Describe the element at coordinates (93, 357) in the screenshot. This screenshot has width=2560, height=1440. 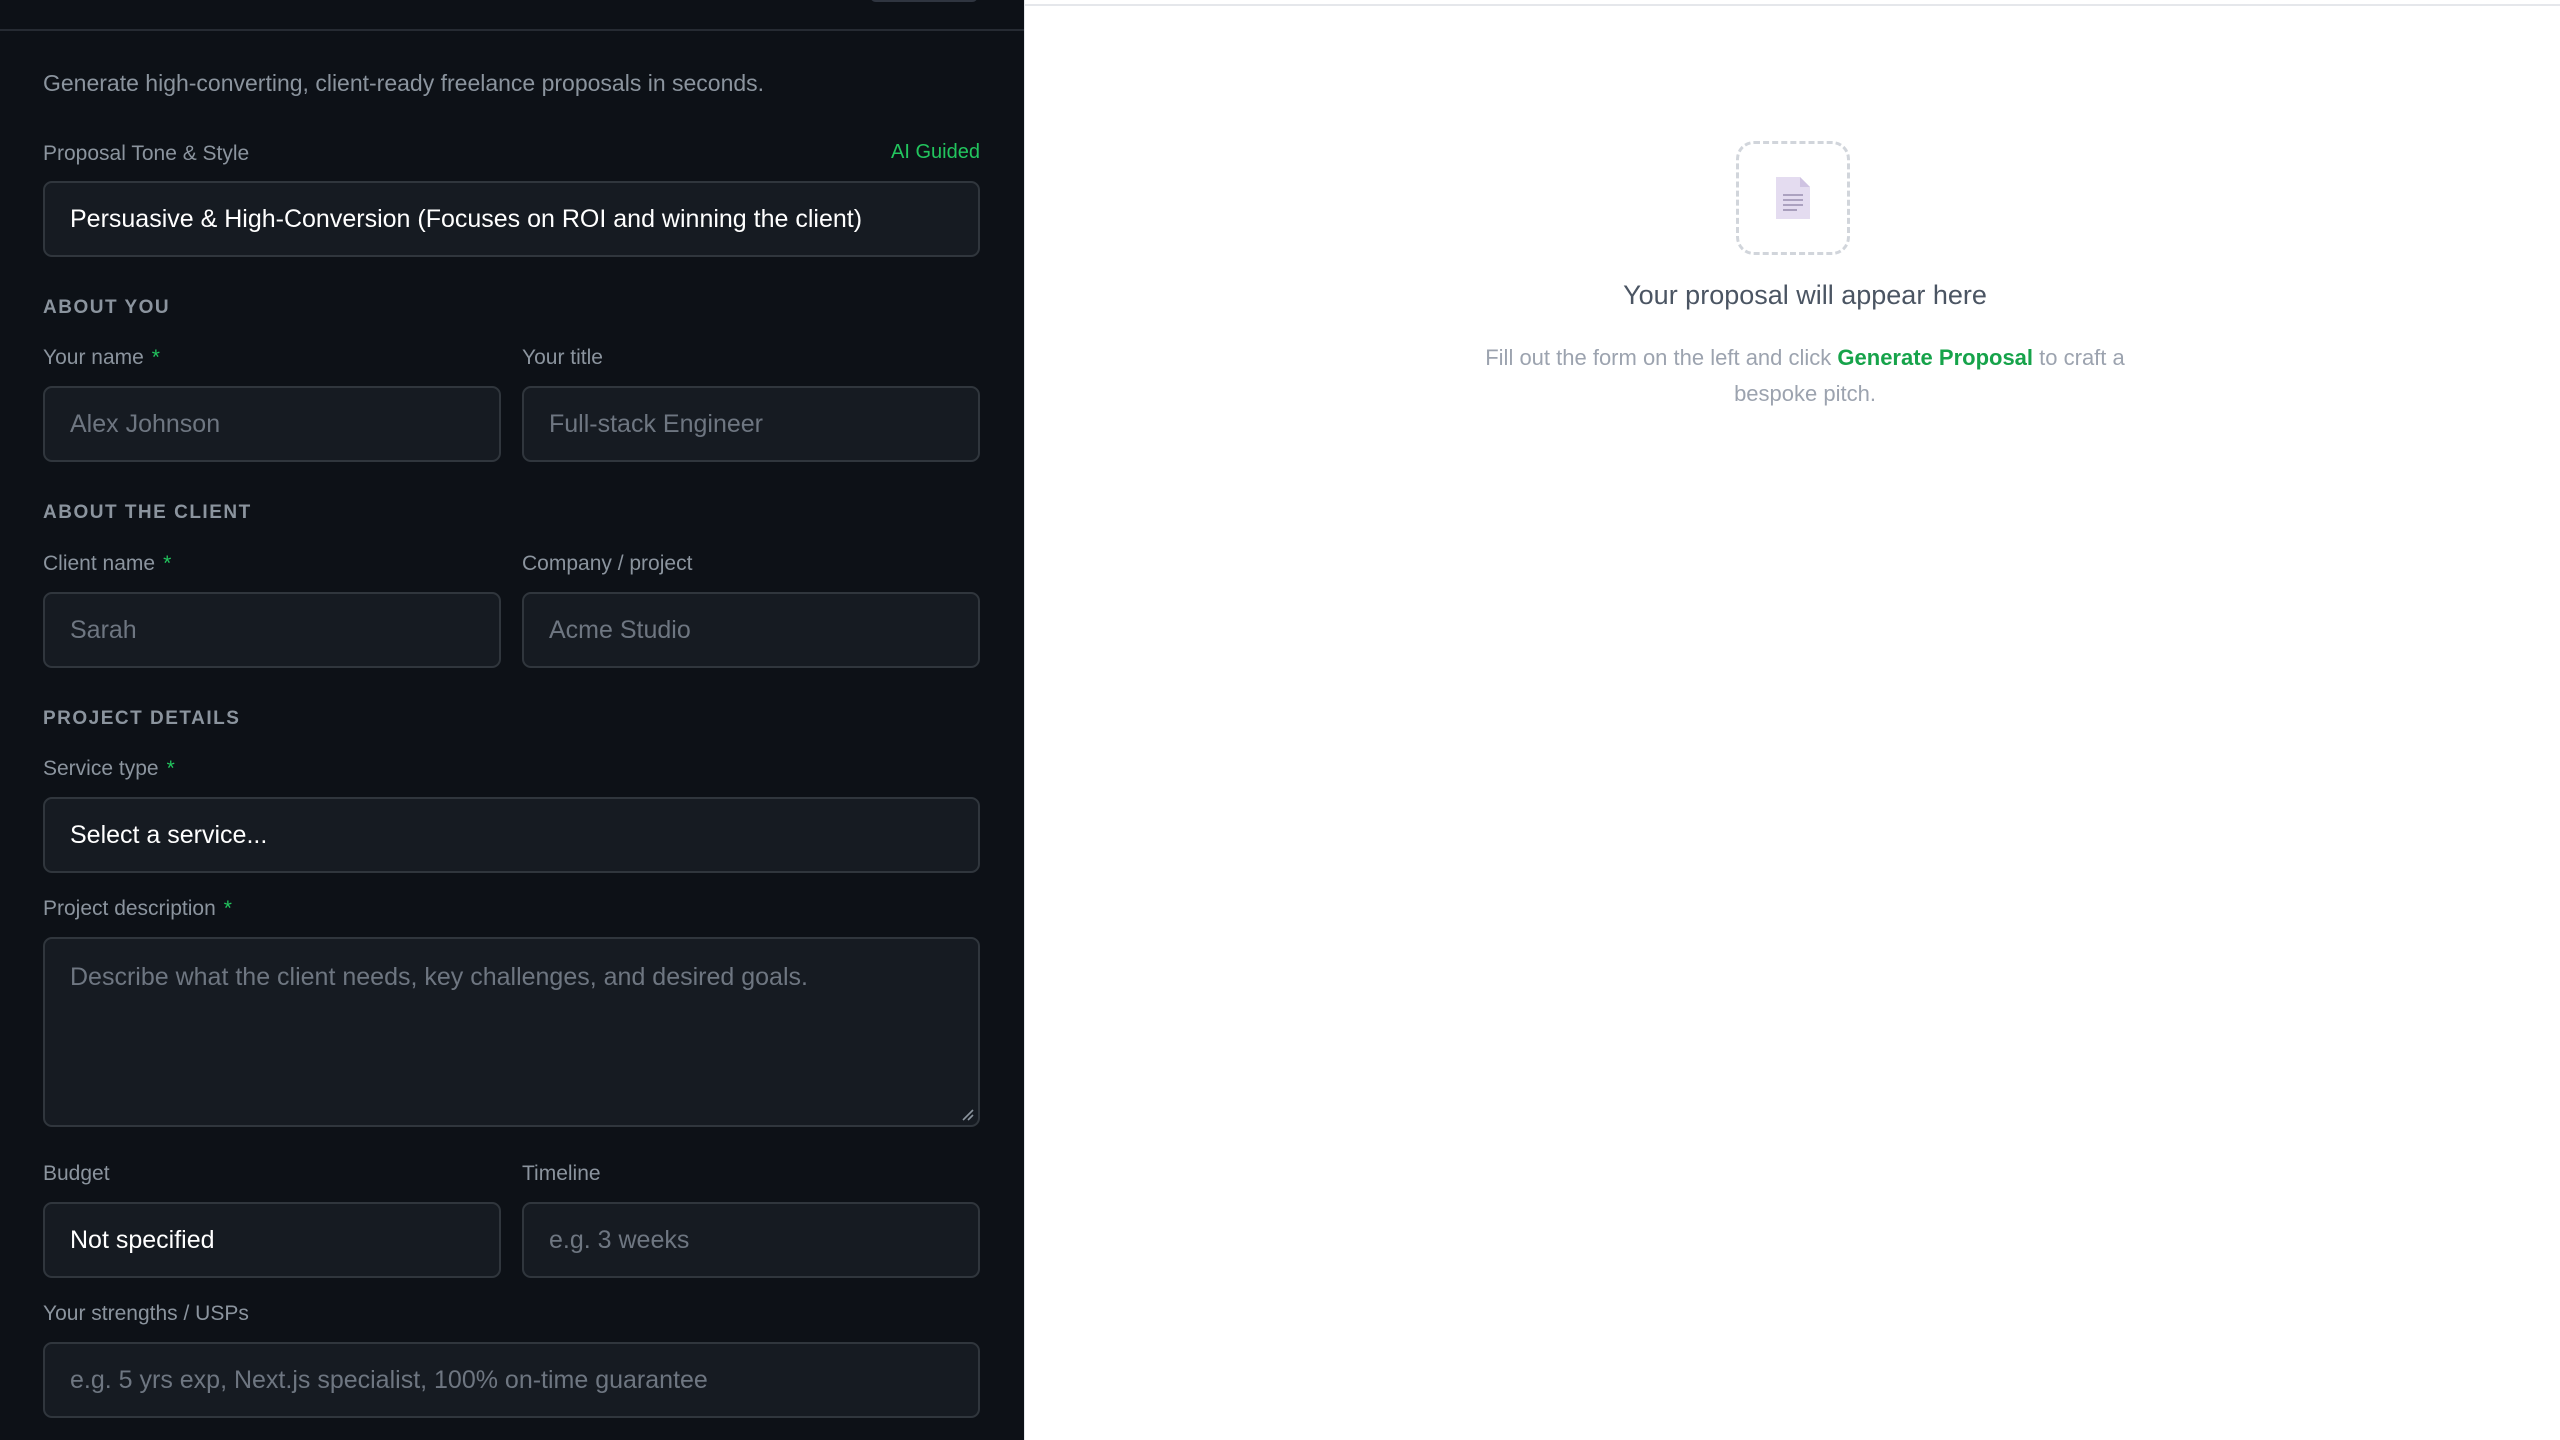
I see `your-name-label-text: Your name` at that location.